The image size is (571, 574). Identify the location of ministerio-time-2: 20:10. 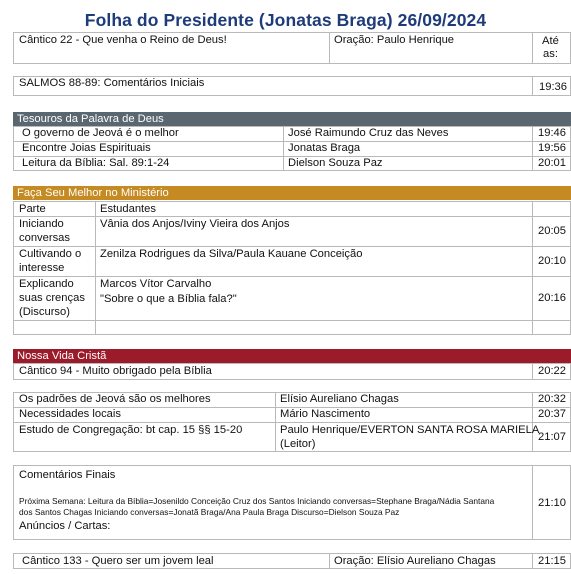
(552, 261).